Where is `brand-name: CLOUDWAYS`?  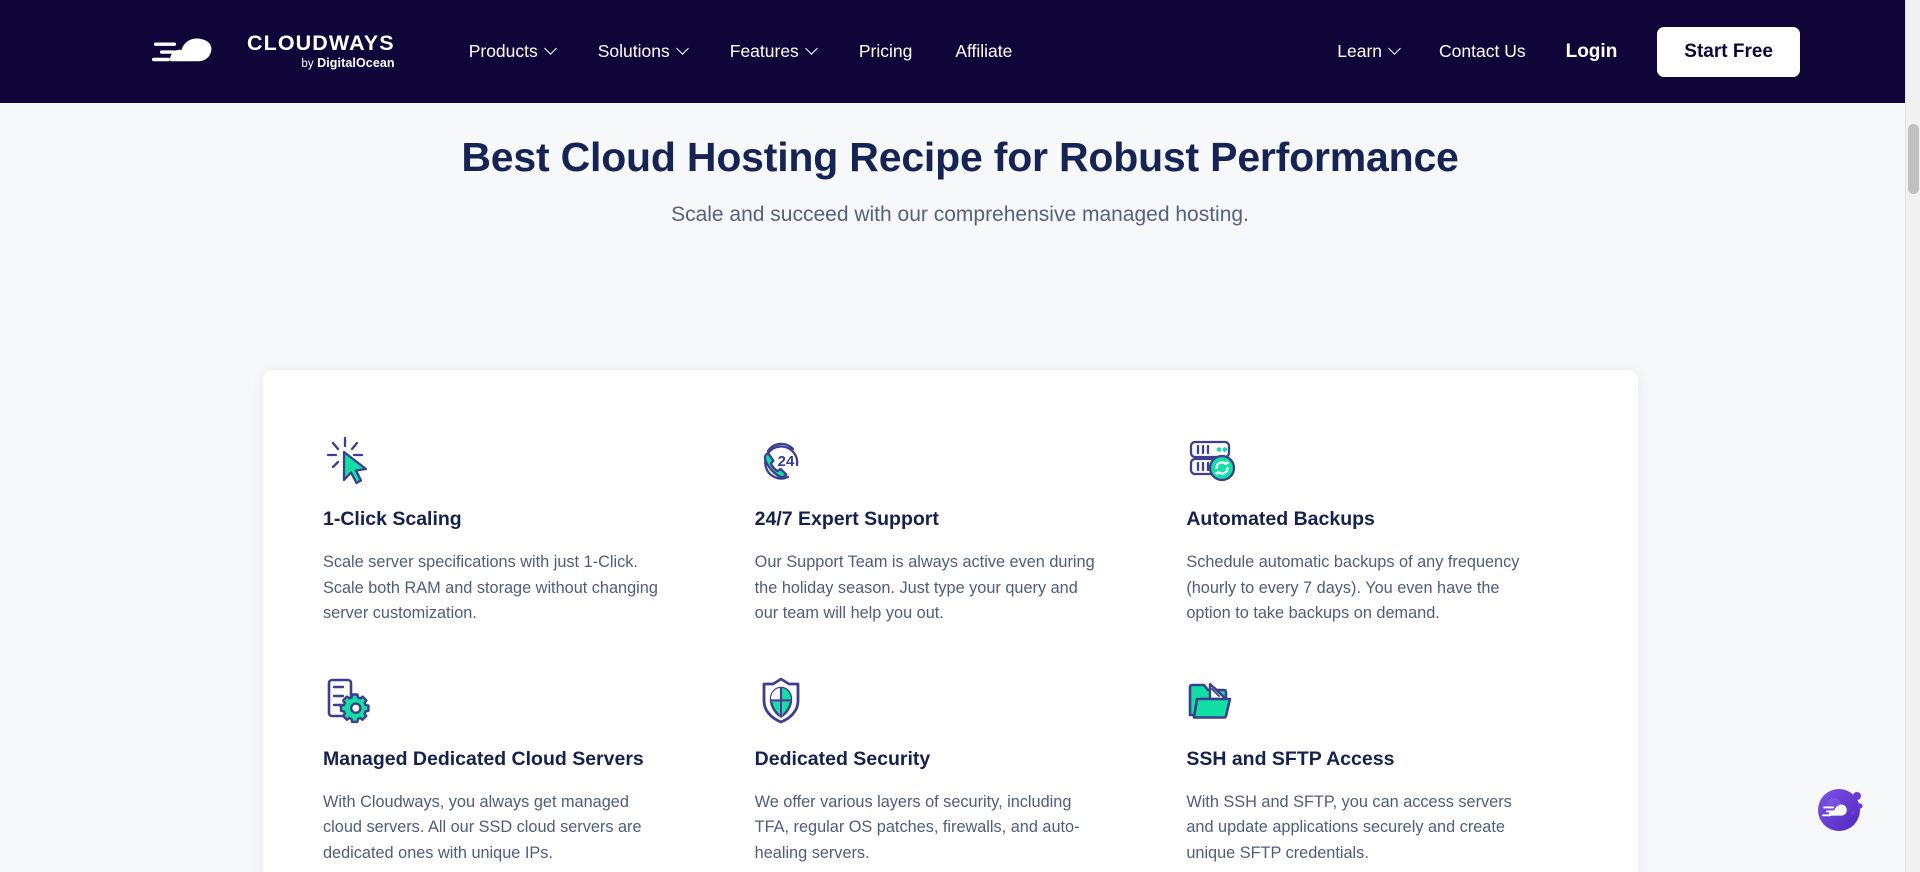 brand-name: CLOUDWAYS is located at coordinates (321, 42).